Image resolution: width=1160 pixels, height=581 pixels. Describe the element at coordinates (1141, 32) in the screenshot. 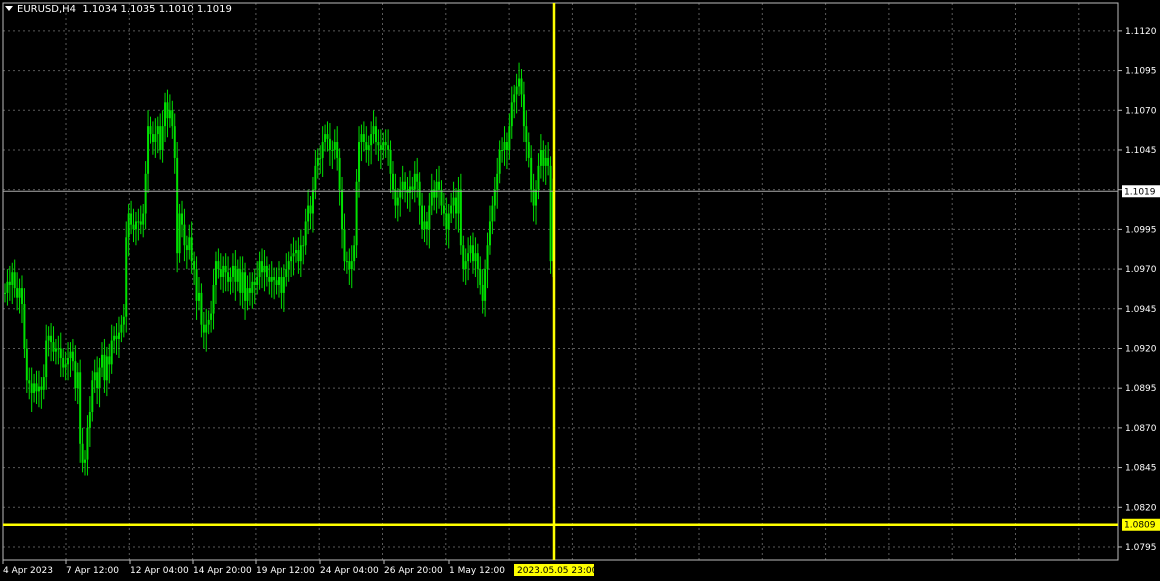

I see `y-tick-label: 1.1120` at that location.